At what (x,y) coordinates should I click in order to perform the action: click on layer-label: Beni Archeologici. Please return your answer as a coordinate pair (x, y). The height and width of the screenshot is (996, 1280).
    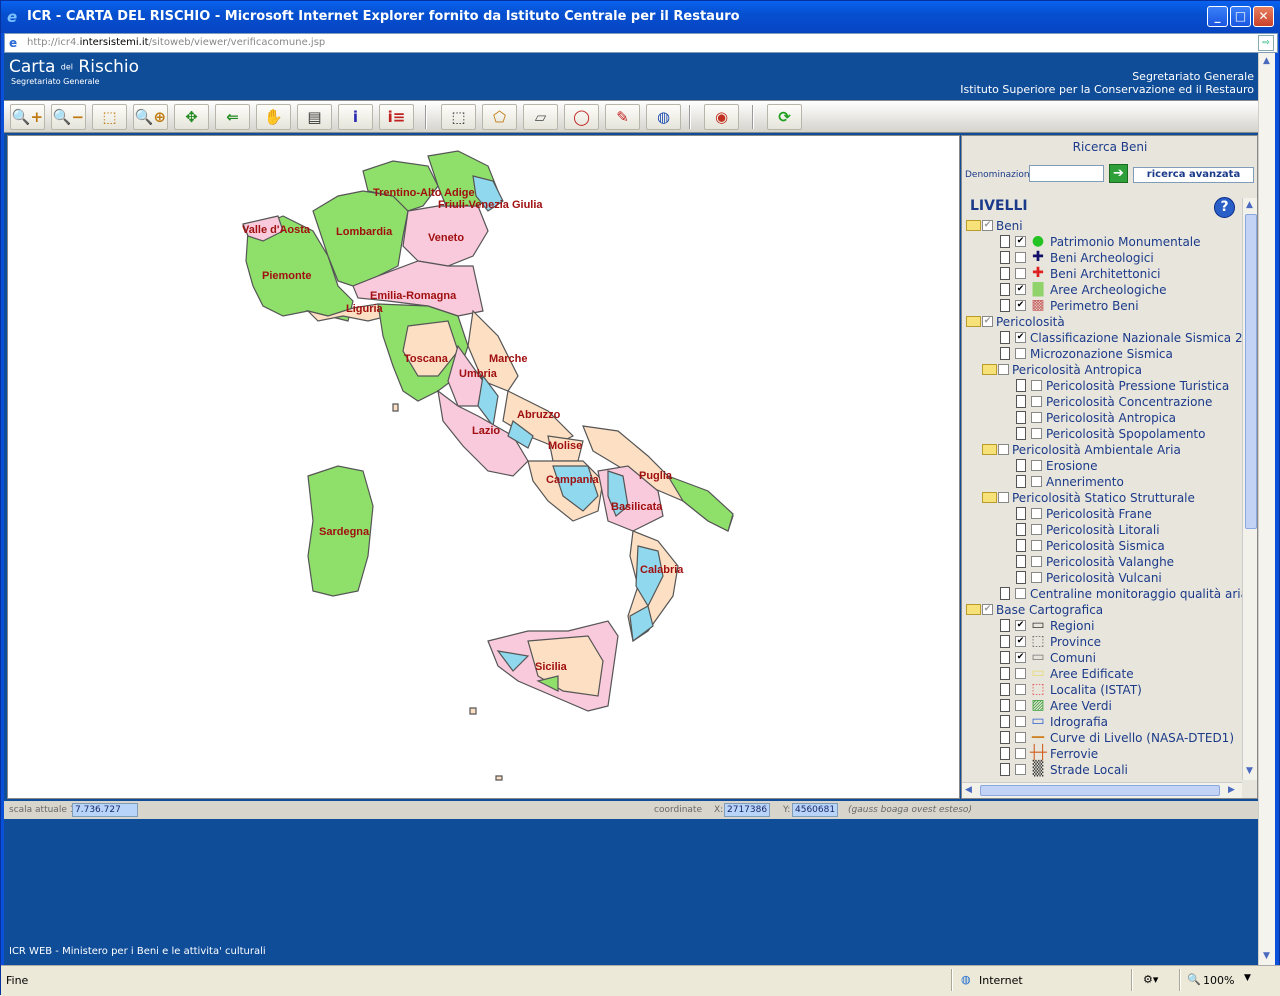
    Looking at the image, I should click on (1102, 258).